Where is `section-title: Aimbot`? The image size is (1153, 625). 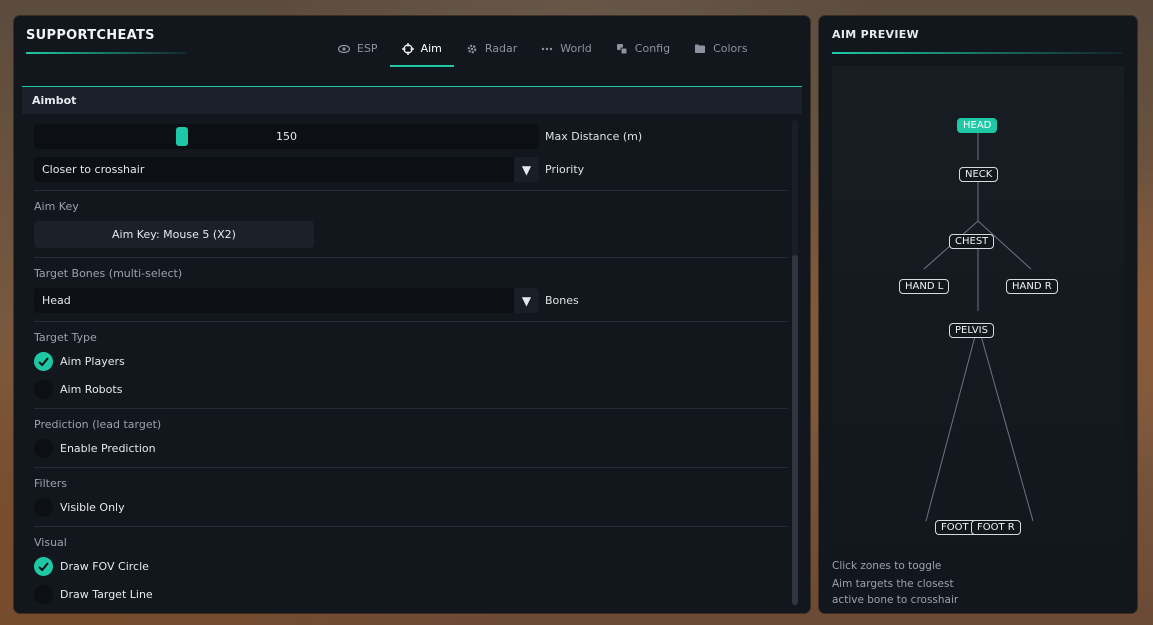
section-title: Aimbot is located at coordinates (54, 100).